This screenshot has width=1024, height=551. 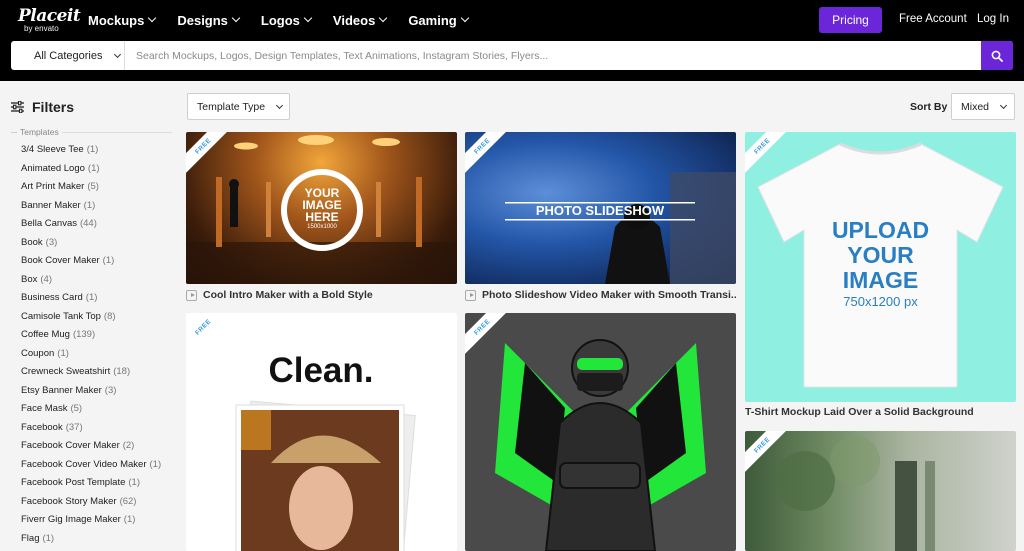 I want to click on nav-gaming: Gaming, so click(x=438, y=20).